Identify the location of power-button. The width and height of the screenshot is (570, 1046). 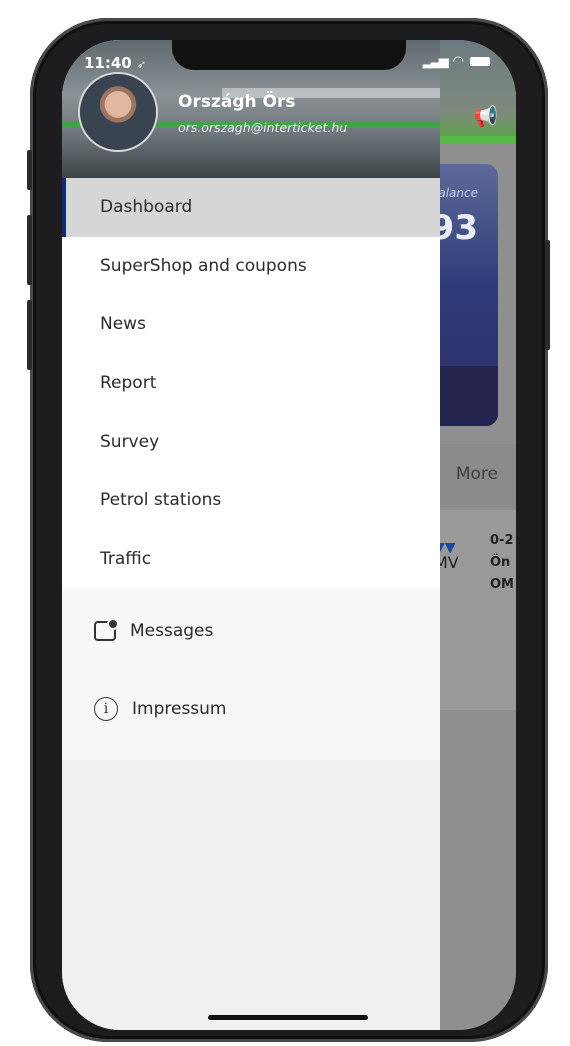
(547, 295).